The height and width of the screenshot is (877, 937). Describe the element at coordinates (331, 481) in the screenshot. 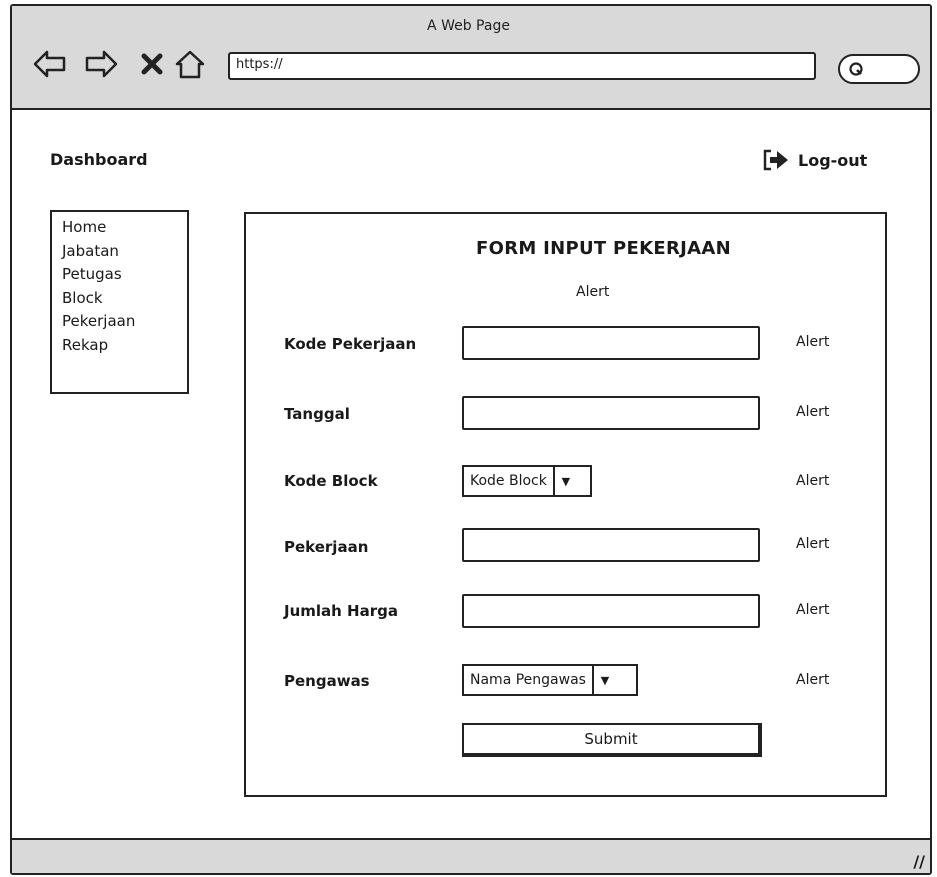

I see `kode-block-label: Kode Block` at that location.